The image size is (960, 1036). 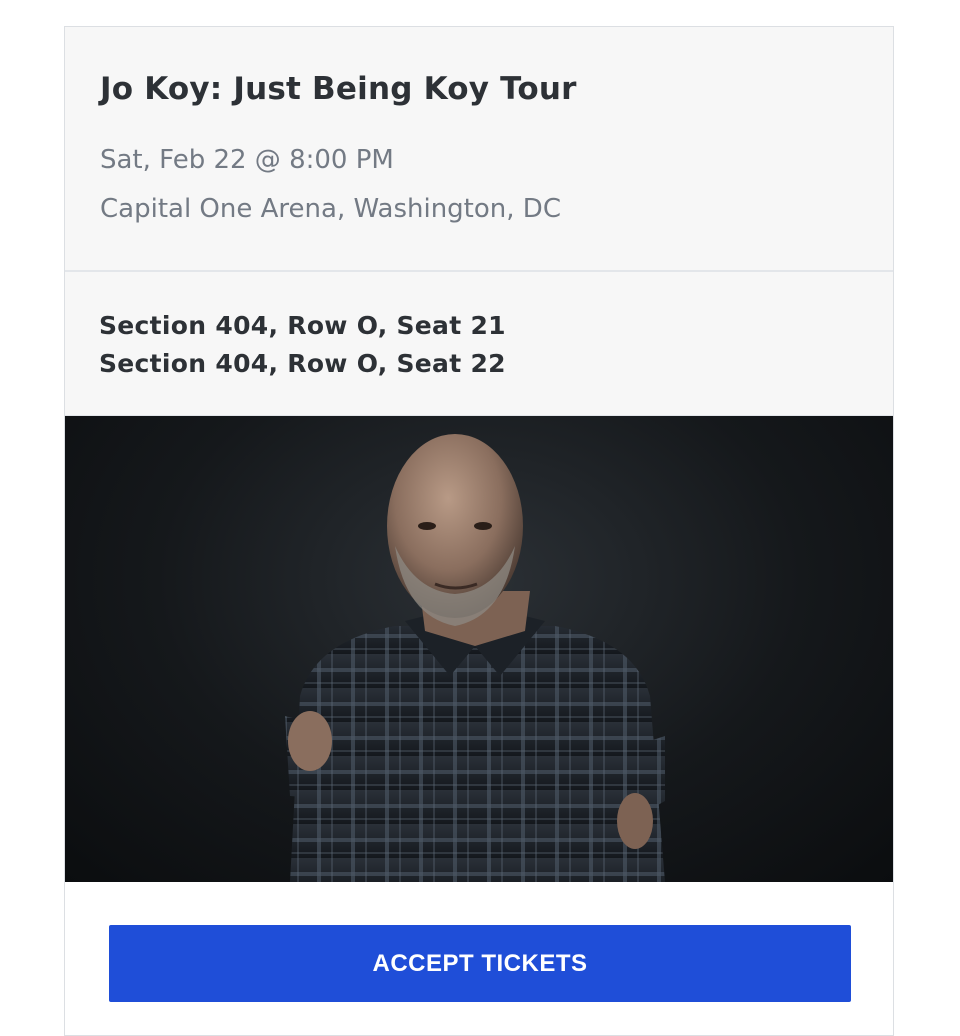 I want to click on event-venue: Capital One Arena, Washington, DC, so click(x=330, y=209).